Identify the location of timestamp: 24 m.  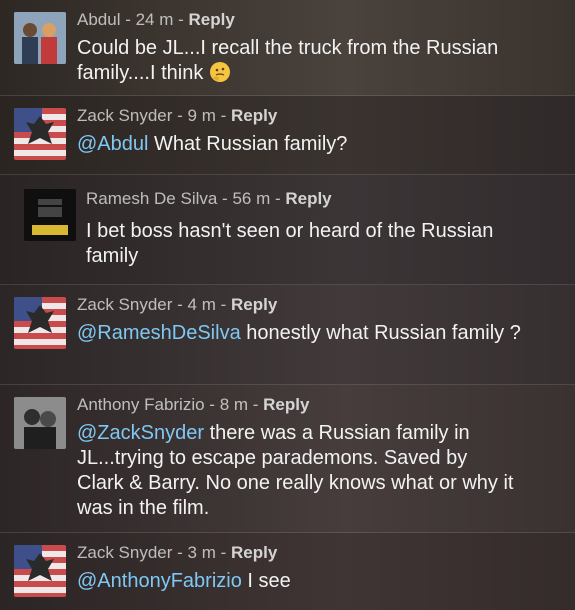
(154, 19).